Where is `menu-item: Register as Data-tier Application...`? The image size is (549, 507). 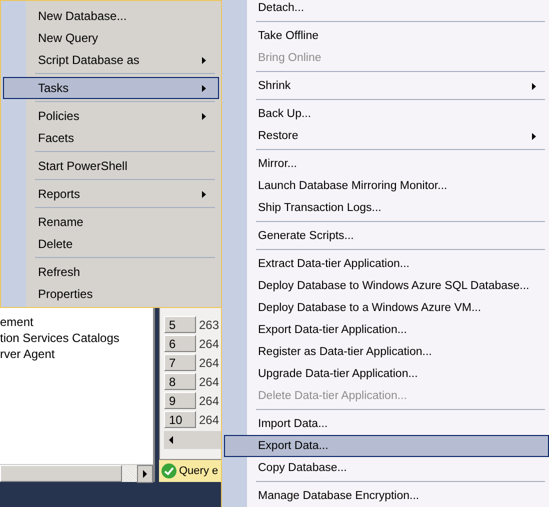
menu-item: Register as Data-tier Application... is located at coordinates (386, 352).